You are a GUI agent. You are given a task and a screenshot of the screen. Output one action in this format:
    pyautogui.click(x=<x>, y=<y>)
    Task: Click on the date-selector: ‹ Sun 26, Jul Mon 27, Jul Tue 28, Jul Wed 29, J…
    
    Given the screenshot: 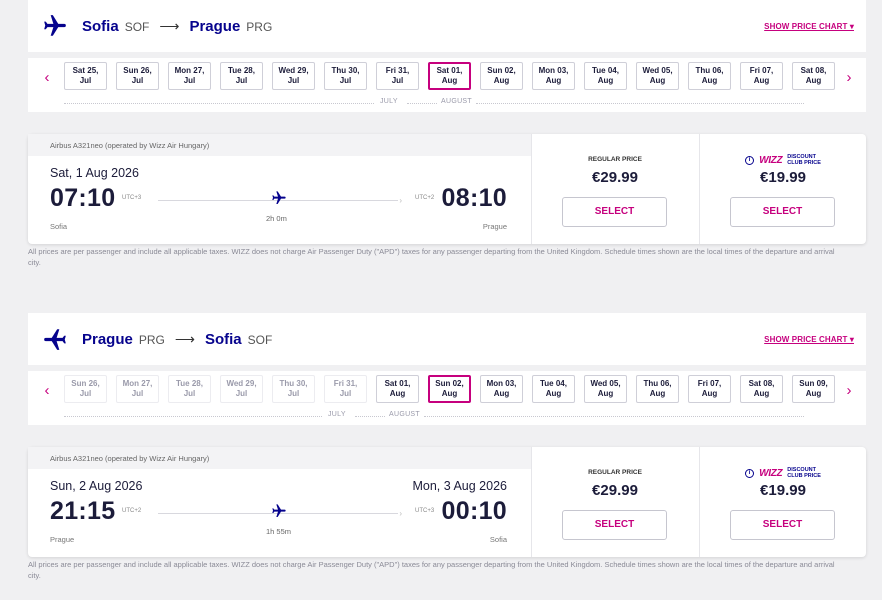 What is the action you would take?
    pyautogui.click(x=447, y=398)
    